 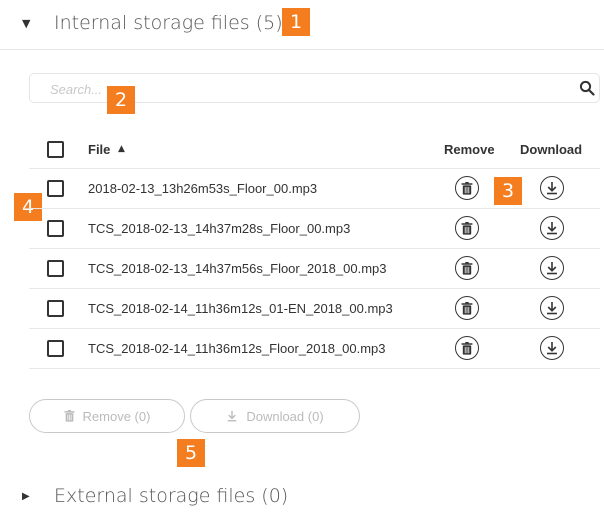 What do you see at coordinates (99, 149) in the screenshot?
I see `column-header-file: File` at bounding box center [99, 149].